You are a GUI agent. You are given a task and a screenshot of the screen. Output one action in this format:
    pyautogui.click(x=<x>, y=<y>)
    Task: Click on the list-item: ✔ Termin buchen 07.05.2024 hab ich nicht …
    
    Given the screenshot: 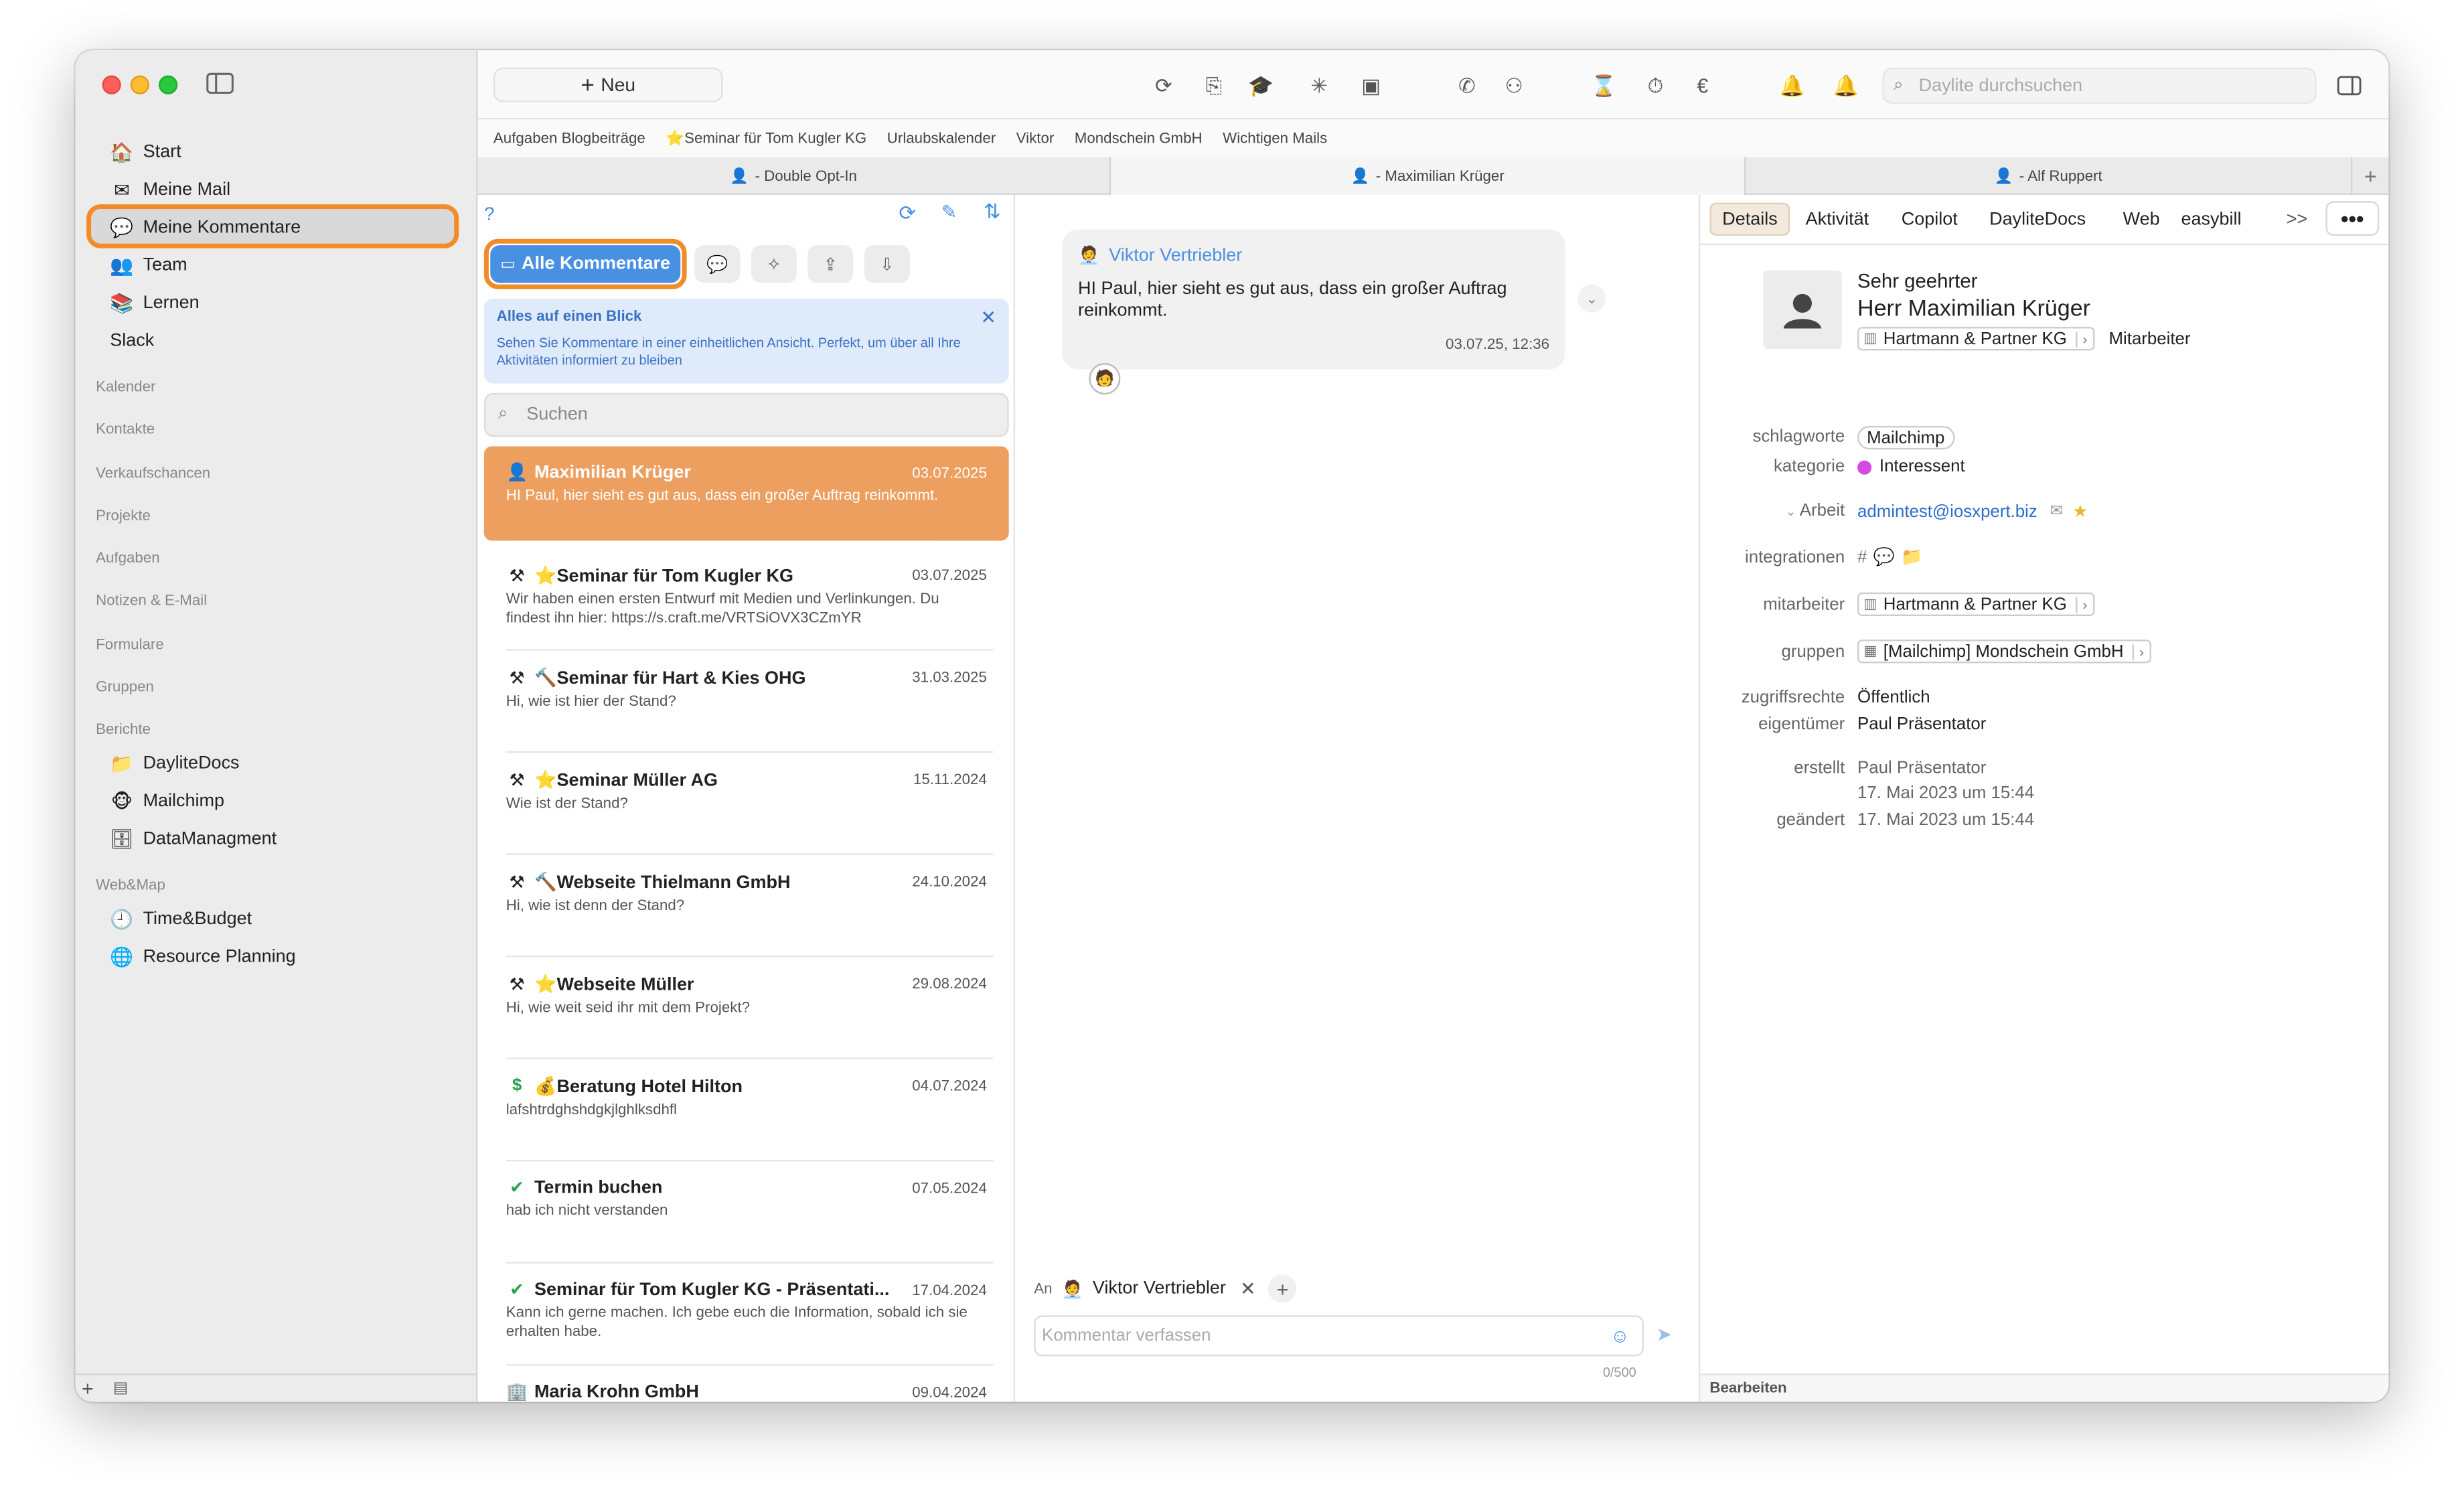 What is the action you would take?
    pyautogui.click(x=746, y=1208)
    